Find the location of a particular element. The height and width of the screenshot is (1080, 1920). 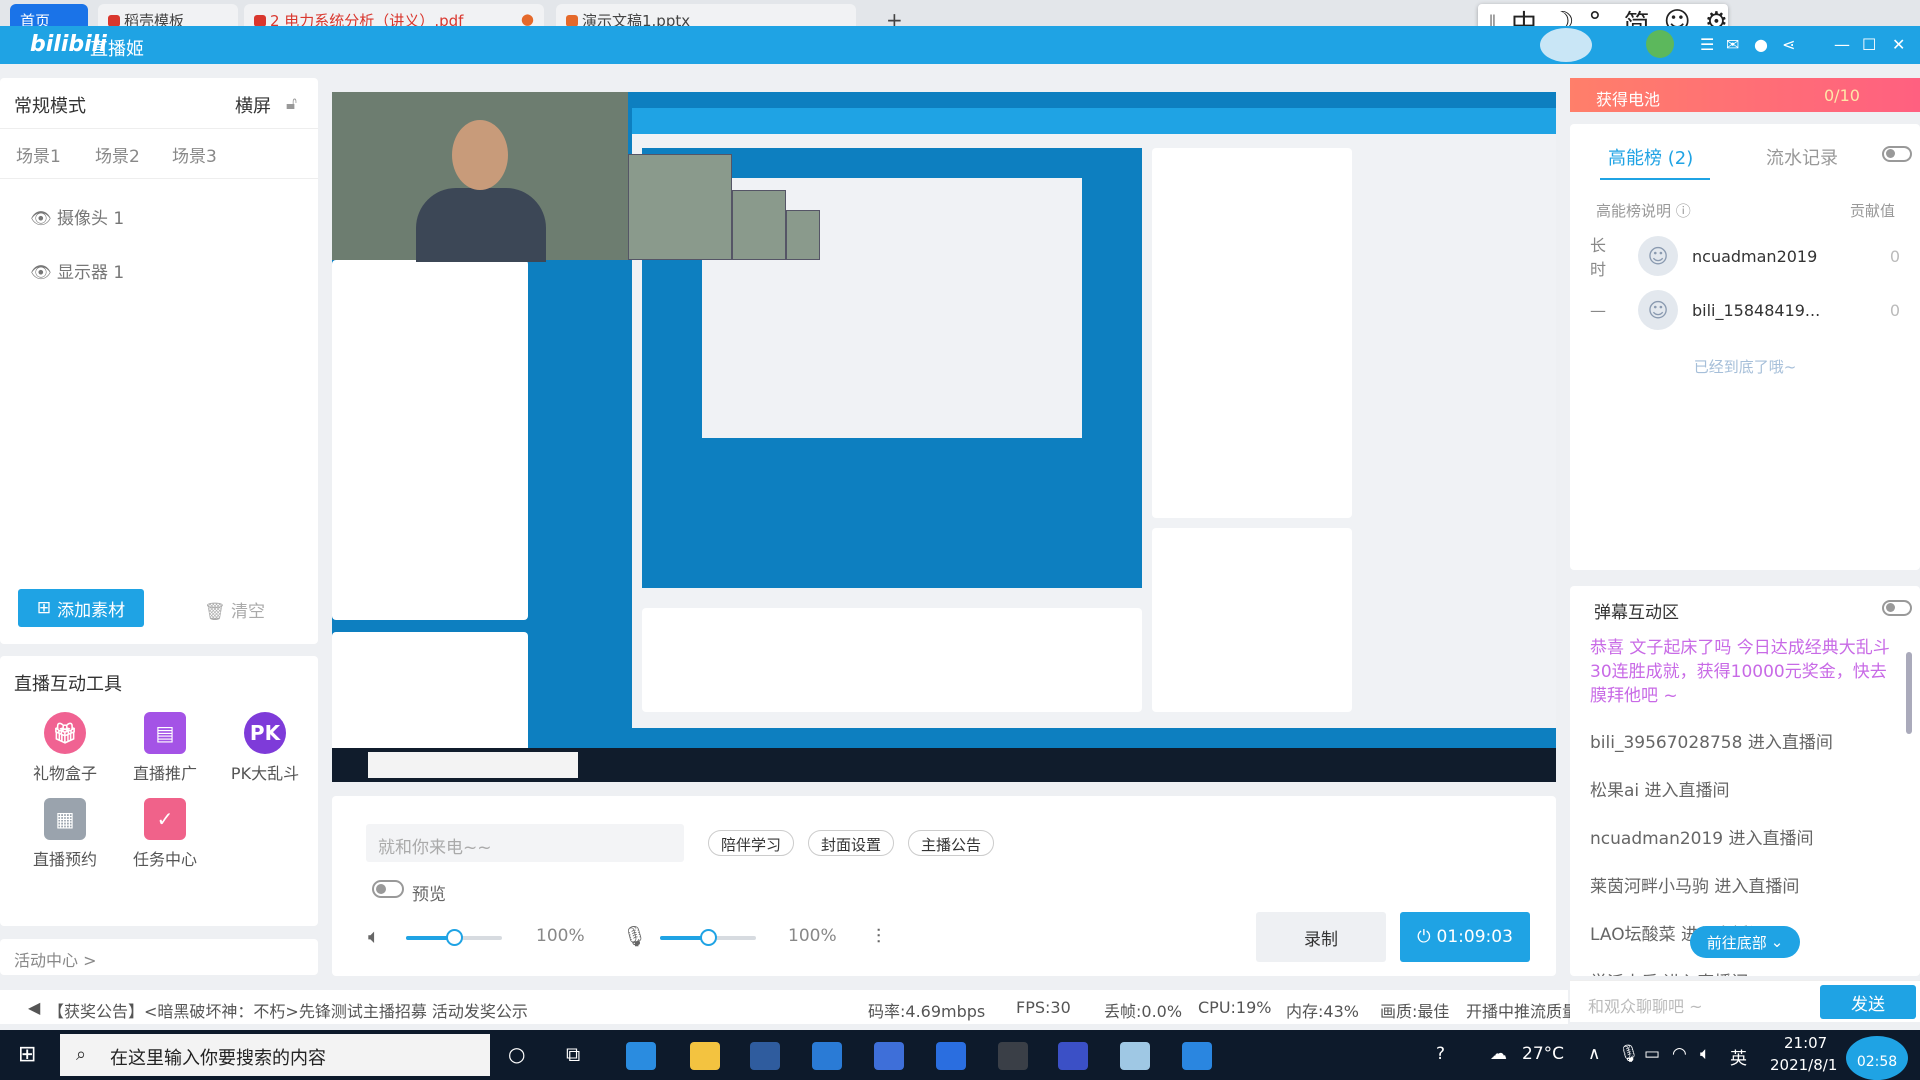

rank-row: 长时 ☺ ncuadman2019 0 is located at coordinates (1755, 256).